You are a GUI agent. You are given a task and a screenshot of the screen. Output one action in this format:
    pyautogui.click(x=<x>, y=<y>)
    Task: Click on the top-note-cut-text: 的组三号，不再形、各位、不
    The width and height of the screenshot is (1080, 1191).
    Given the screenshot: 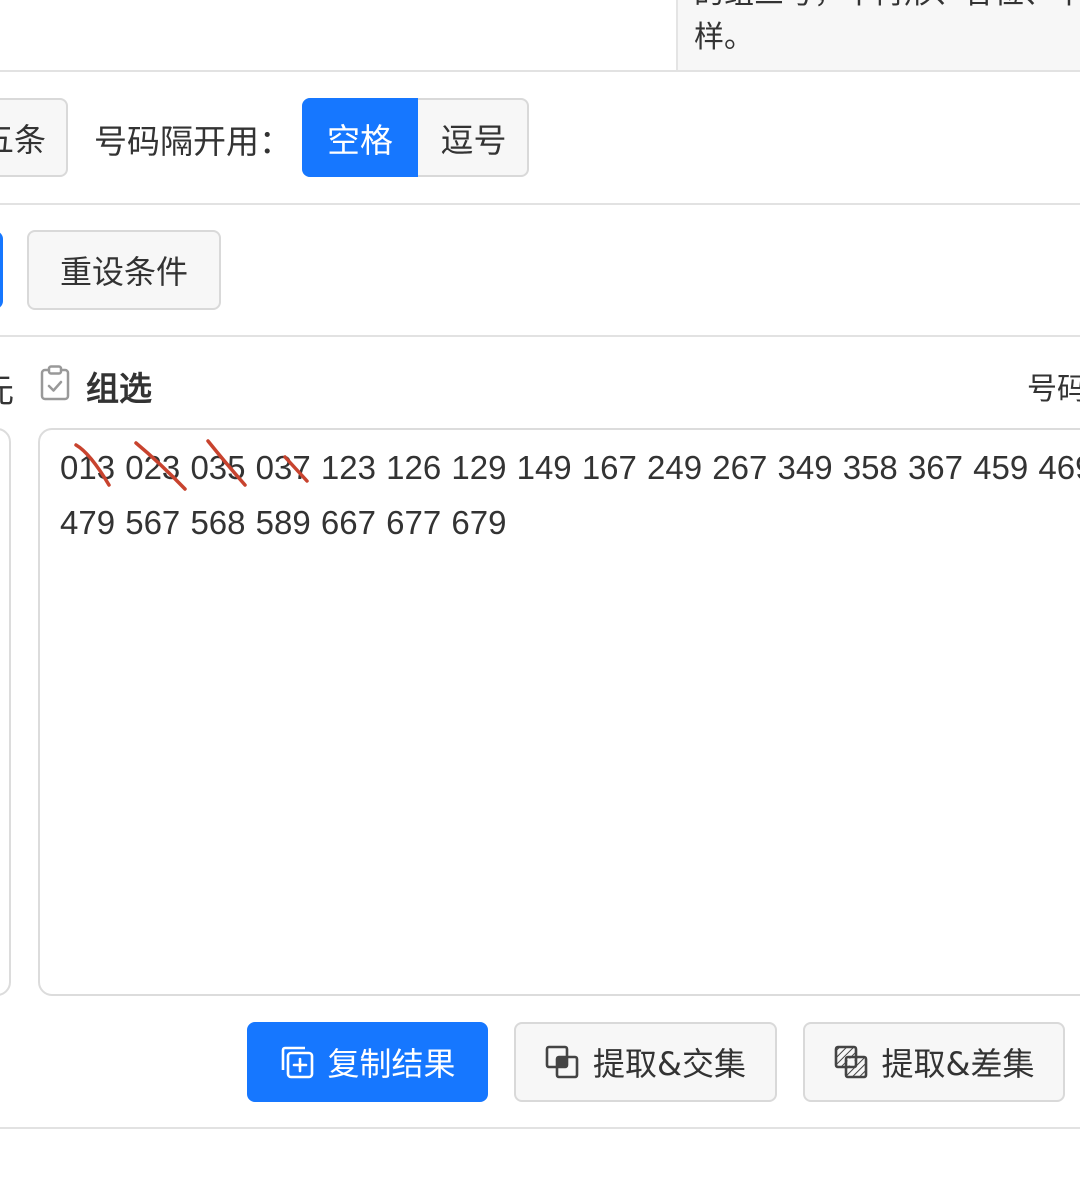 What is the action you would take?
    pyautogui.click(x=887, y=6)
    